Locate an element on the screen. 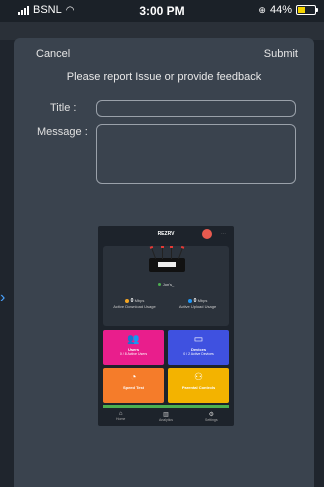  more-icon: ⋯ is located at coordinates (223, 234).